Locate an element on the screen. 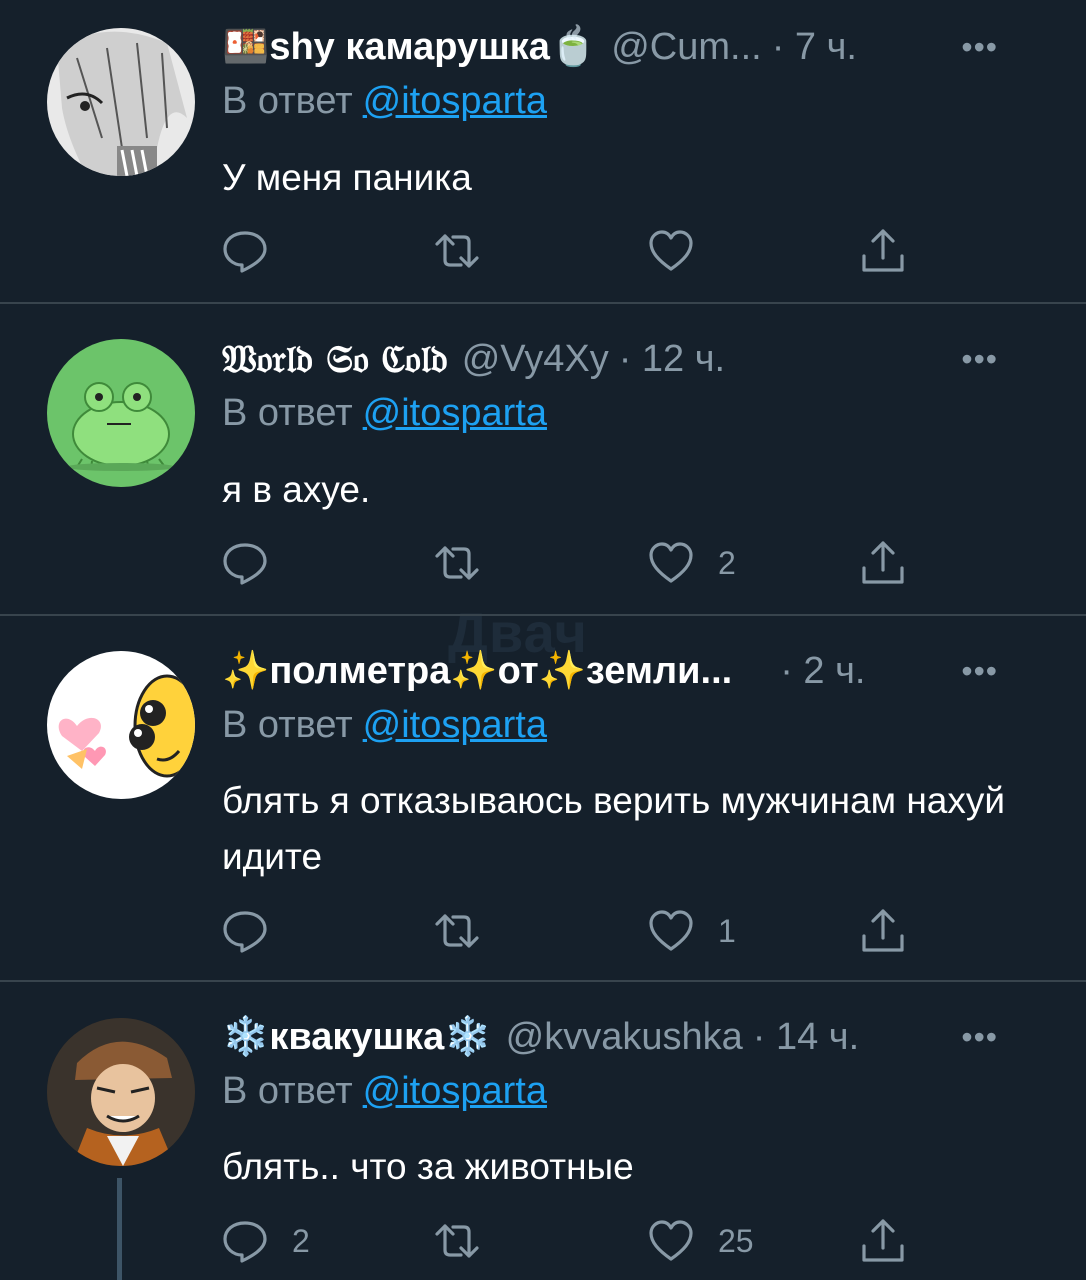 This screenshot has height=1280, width=1086. like-button: 25 is located at coordinates (701, 1241).